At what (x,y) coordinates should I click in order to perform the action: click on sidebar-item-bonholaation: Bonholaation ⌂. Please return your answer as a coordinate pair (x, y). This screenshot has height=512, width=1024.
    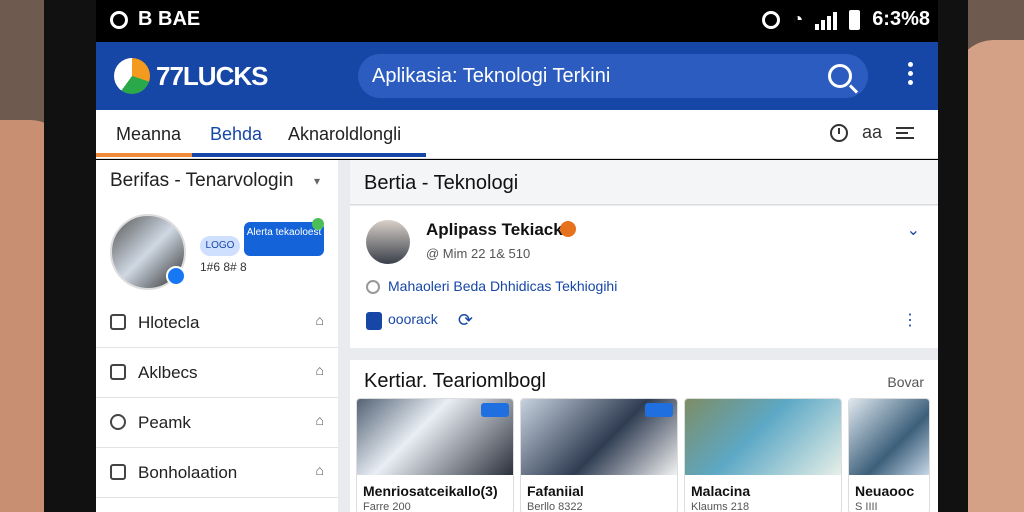
    Looking at the image, I should click on (217, 473).